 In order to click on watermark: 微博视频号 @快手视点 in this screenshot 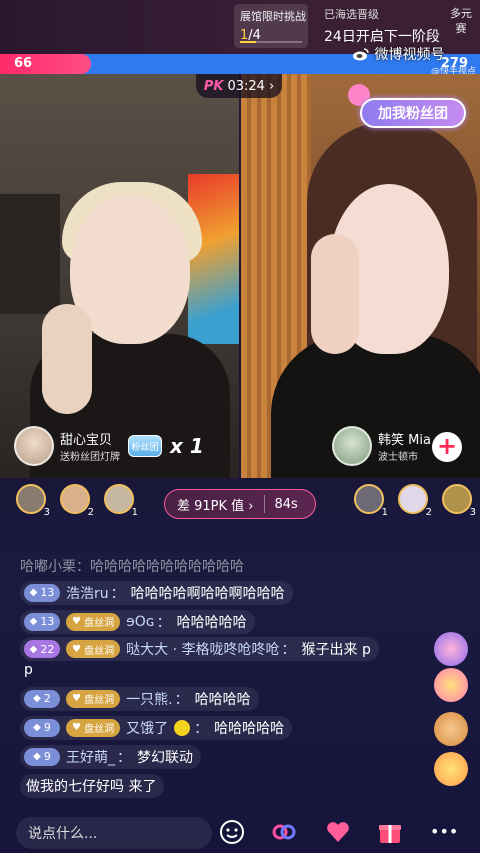, I will do `click(414, 60)`.